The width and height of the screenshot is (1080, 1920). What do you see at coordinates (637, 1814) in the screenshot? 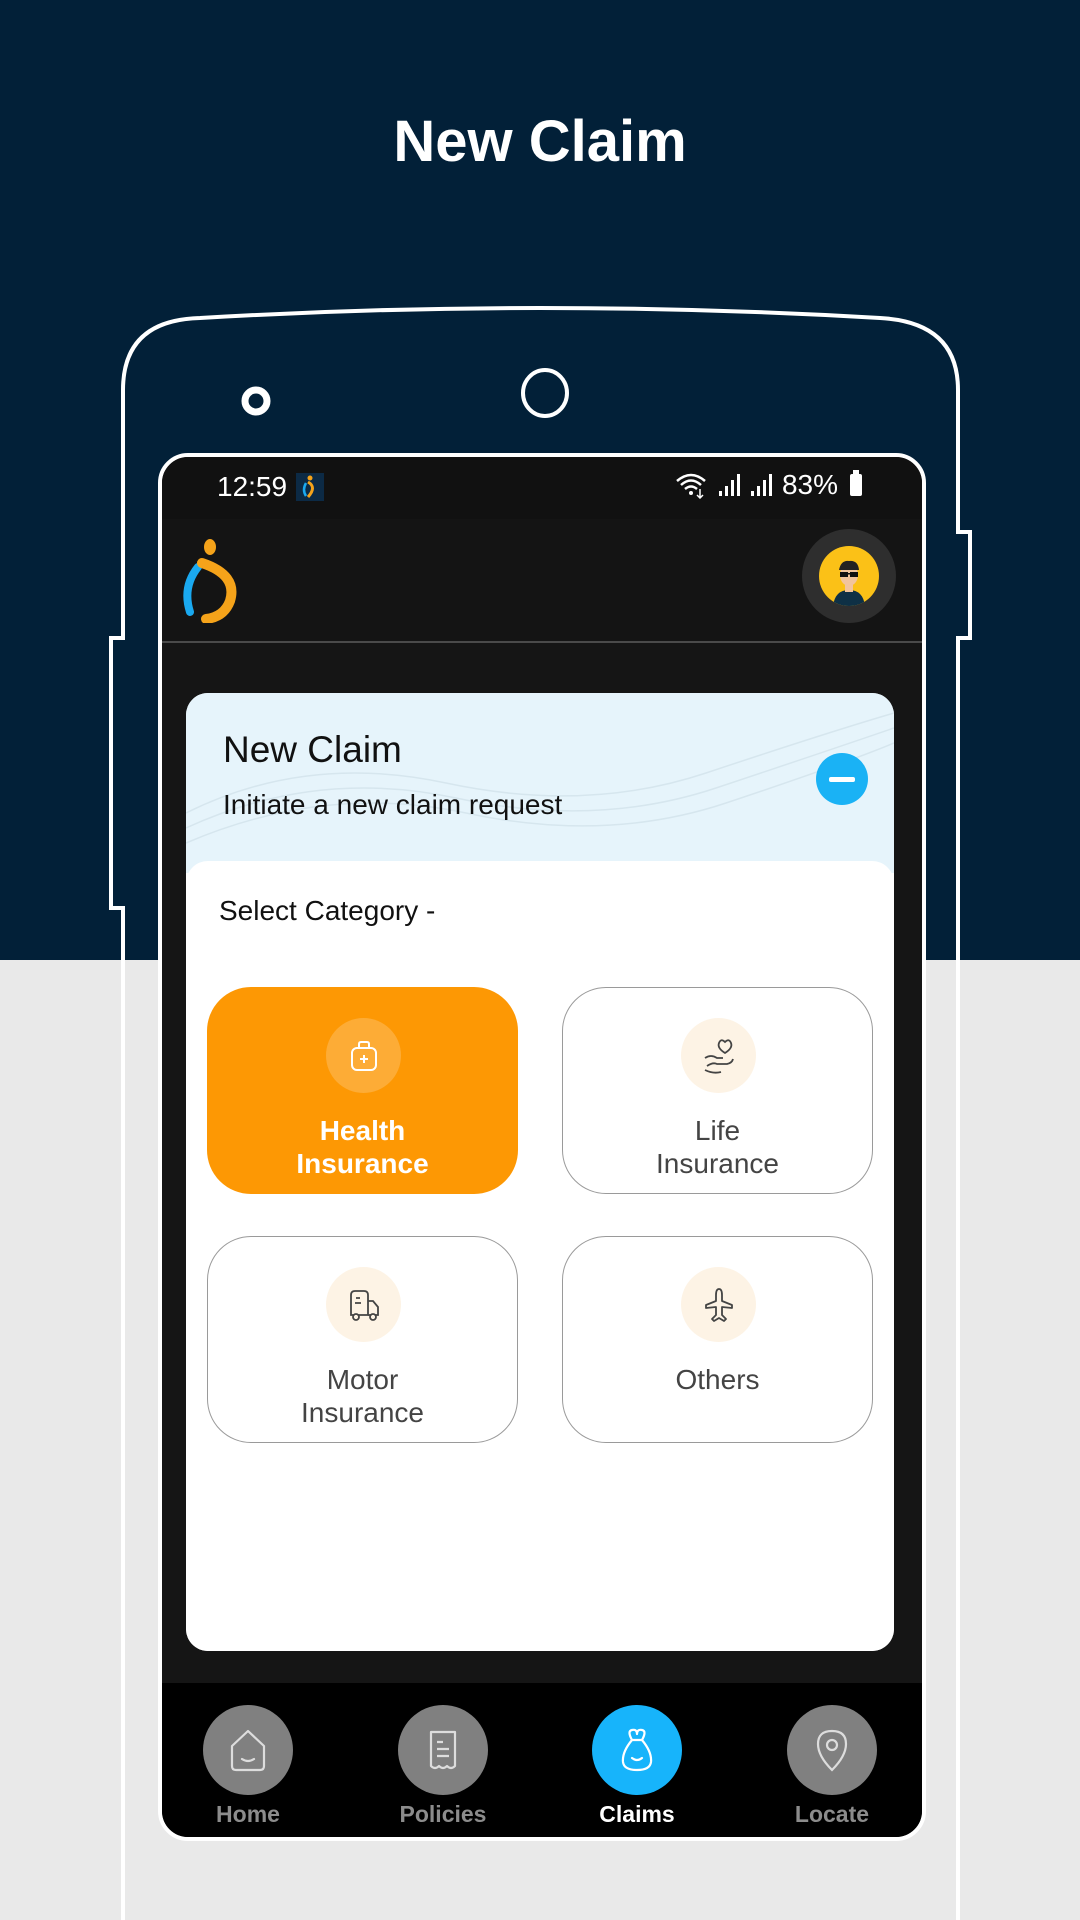
I see `nav-label: Claims` at bounding box center [637, 1814].